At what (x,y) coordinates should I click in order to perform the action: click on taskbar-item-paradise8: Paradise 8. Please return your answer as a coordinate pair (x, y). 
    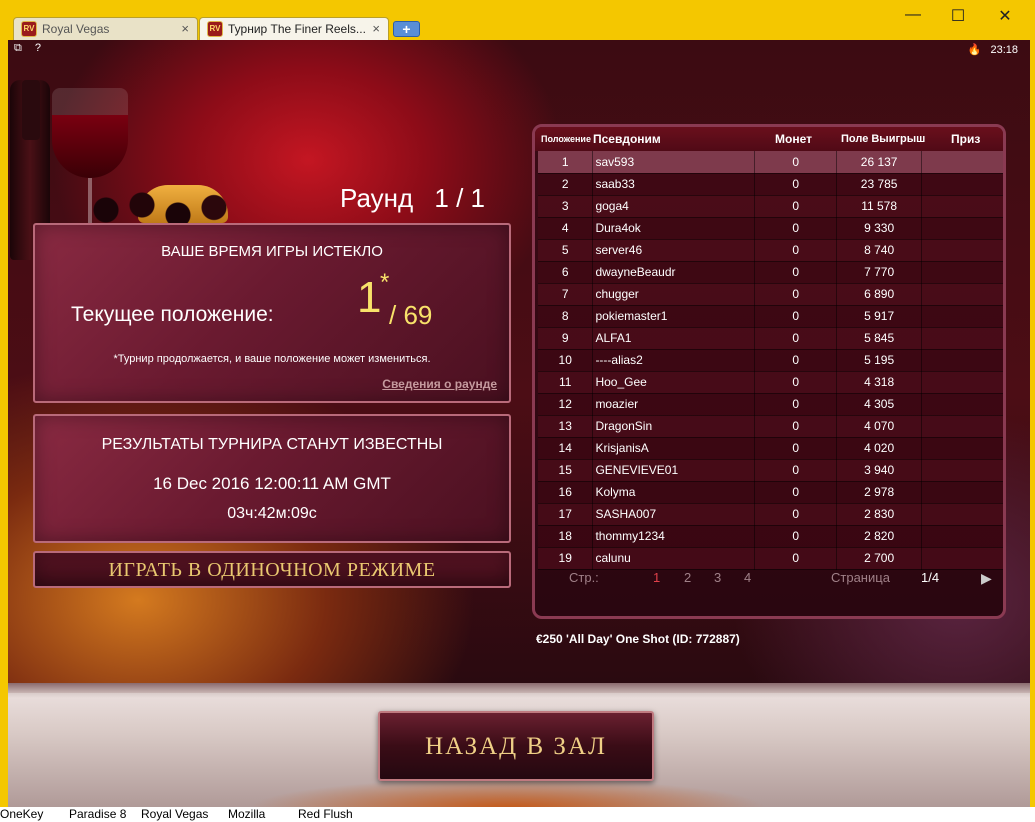
    Looking at the image, I should click on (97, 814).